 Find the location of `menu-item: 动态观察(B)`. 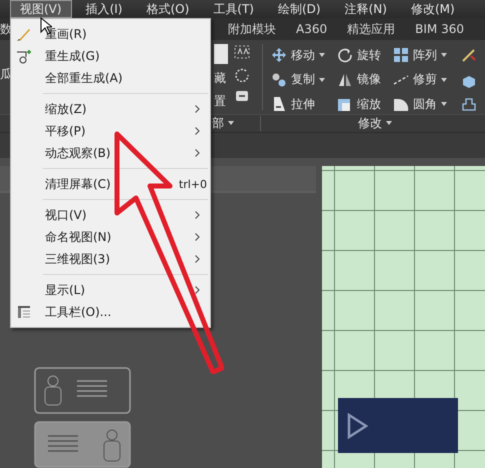

menu-item: 动态观察(B) is located at coordinates (78, 153).